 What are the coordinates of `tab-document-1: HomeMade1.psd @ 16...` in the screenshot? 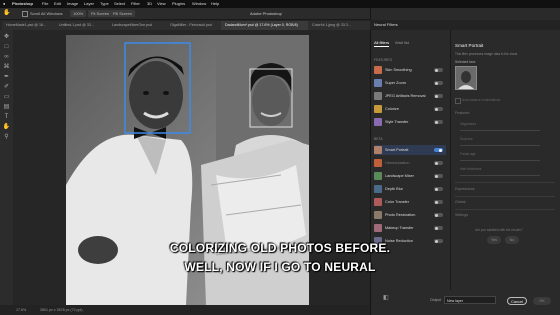 It's located at (31, 25).